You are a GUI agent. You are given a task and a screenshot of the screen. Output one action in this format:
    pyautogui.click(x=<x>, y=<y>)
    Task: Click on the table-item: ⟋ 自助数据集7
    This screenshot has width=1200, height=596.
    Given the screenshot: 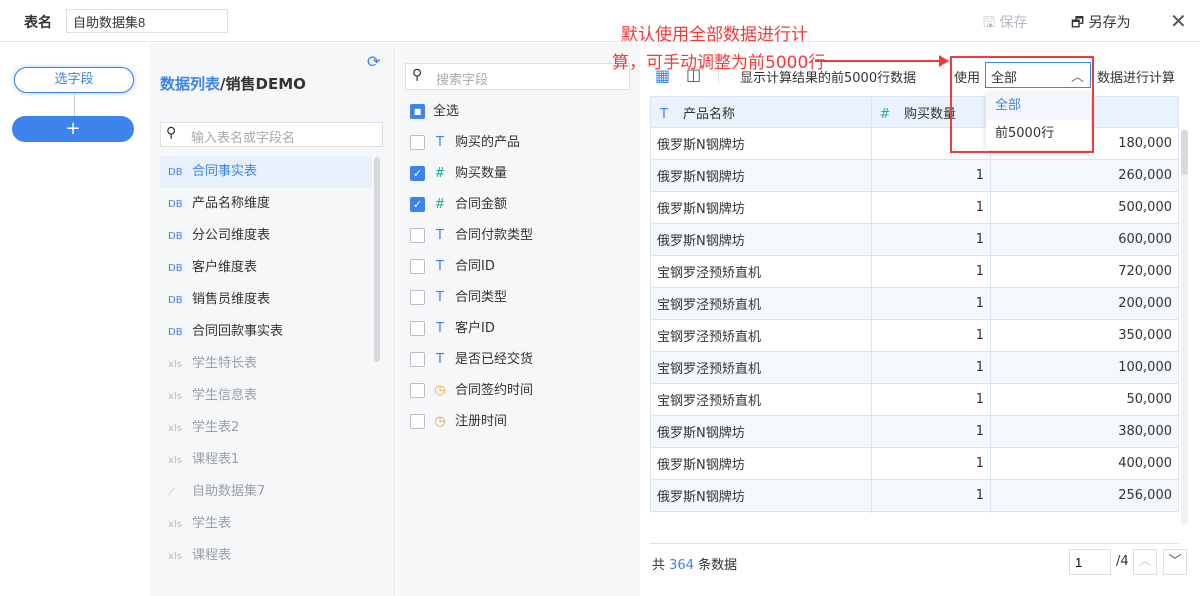 What is the action you would take?
    pyautogui.click(x=266, y=492)
    